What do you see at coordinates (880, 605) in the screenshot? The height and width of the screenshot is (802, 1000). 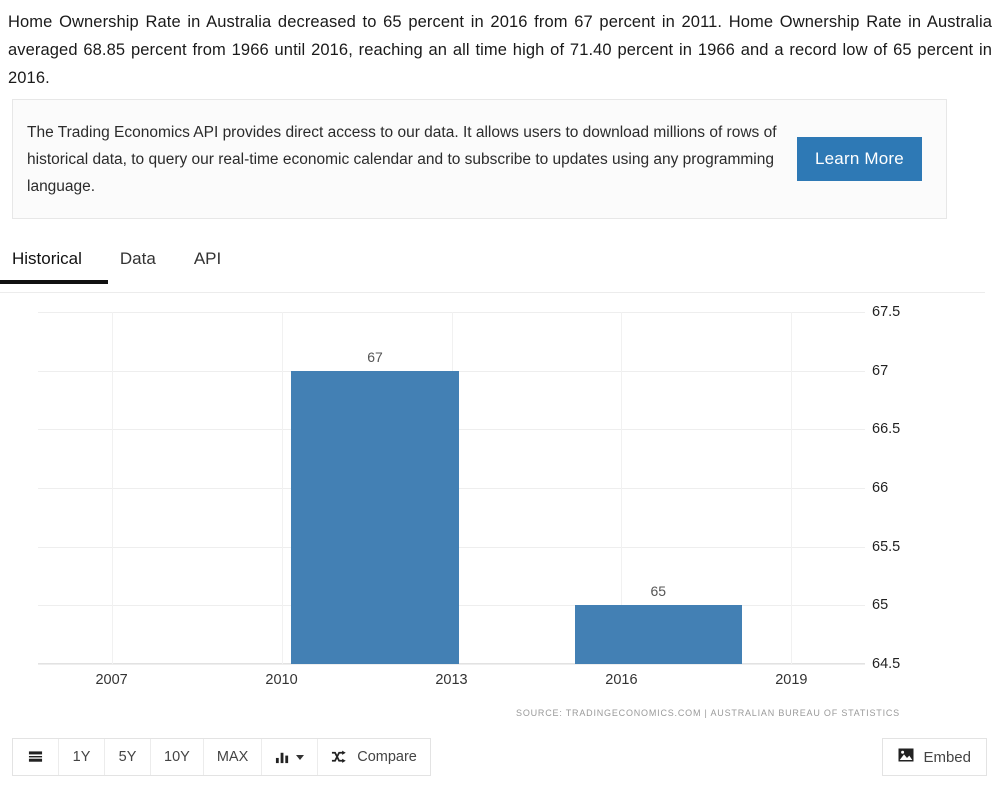 I see `y-axis-tick-label: 65` at bounding box center [880, 605].